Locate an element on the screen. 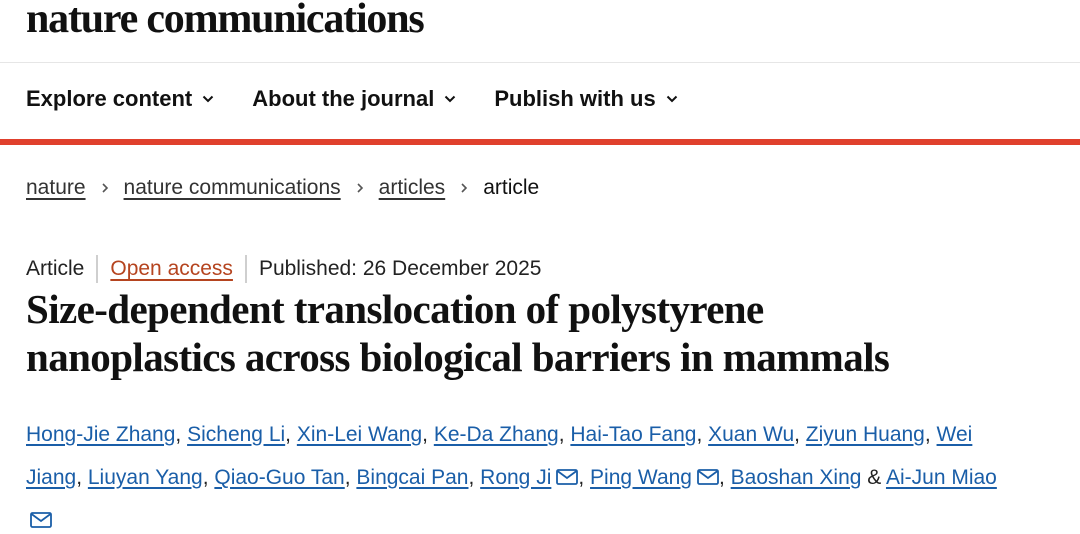  breadcrumb-current: article is located at coordinates (511, 187).